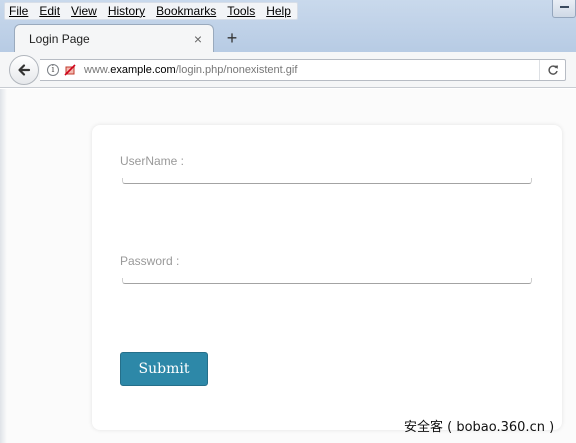 The height and width of the screenshot is (443, 576). Describe the element at coordinates (70, 70) in the screenshot. I see `mixed-content-blocked-icon` at that location.